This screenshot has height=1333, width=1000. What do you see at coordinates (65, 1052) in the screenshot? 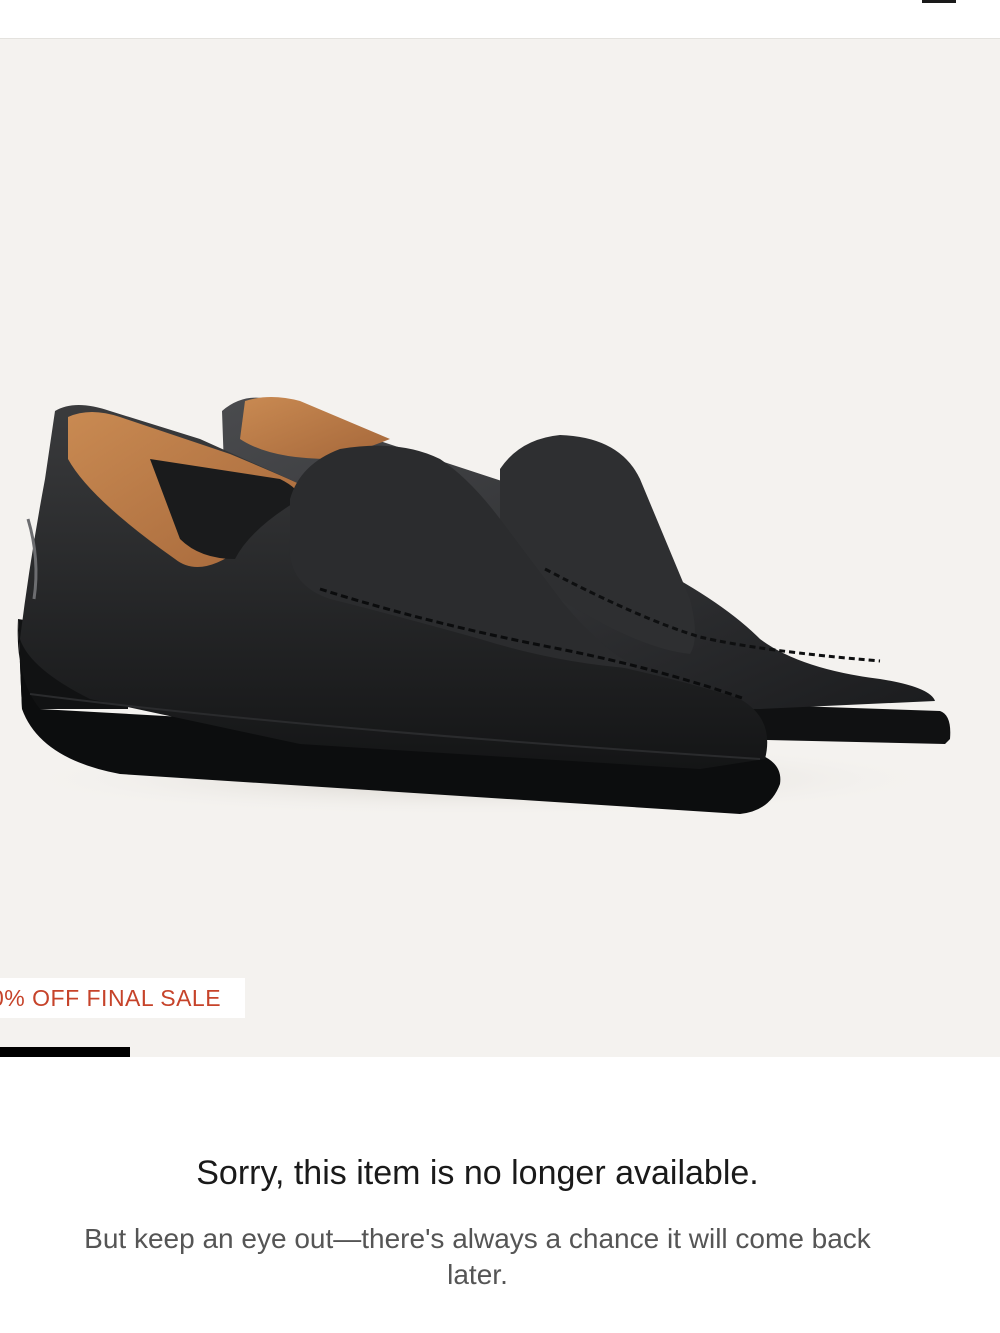
I see `carousel-progress-indicator` at bounding box center [65, 1052].